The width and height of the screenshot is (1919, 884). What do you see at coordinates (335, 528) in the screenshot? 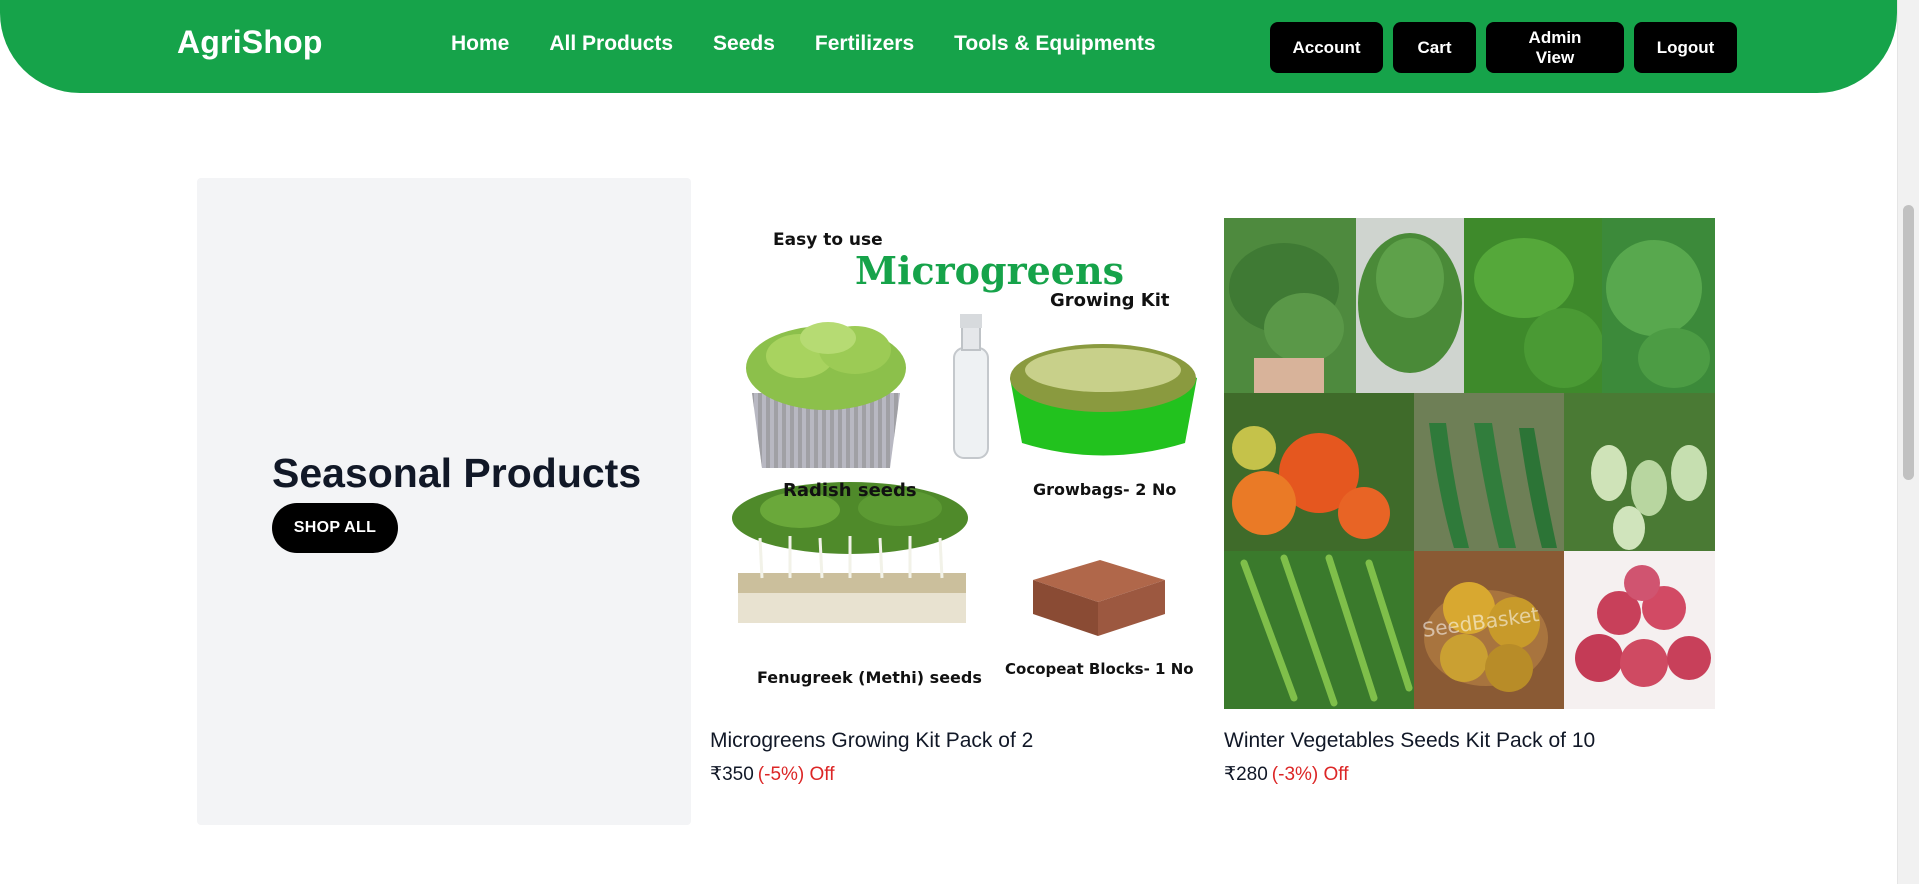
I see `shop-all-button: SHOP ALL` at bounding box center [335, 528].